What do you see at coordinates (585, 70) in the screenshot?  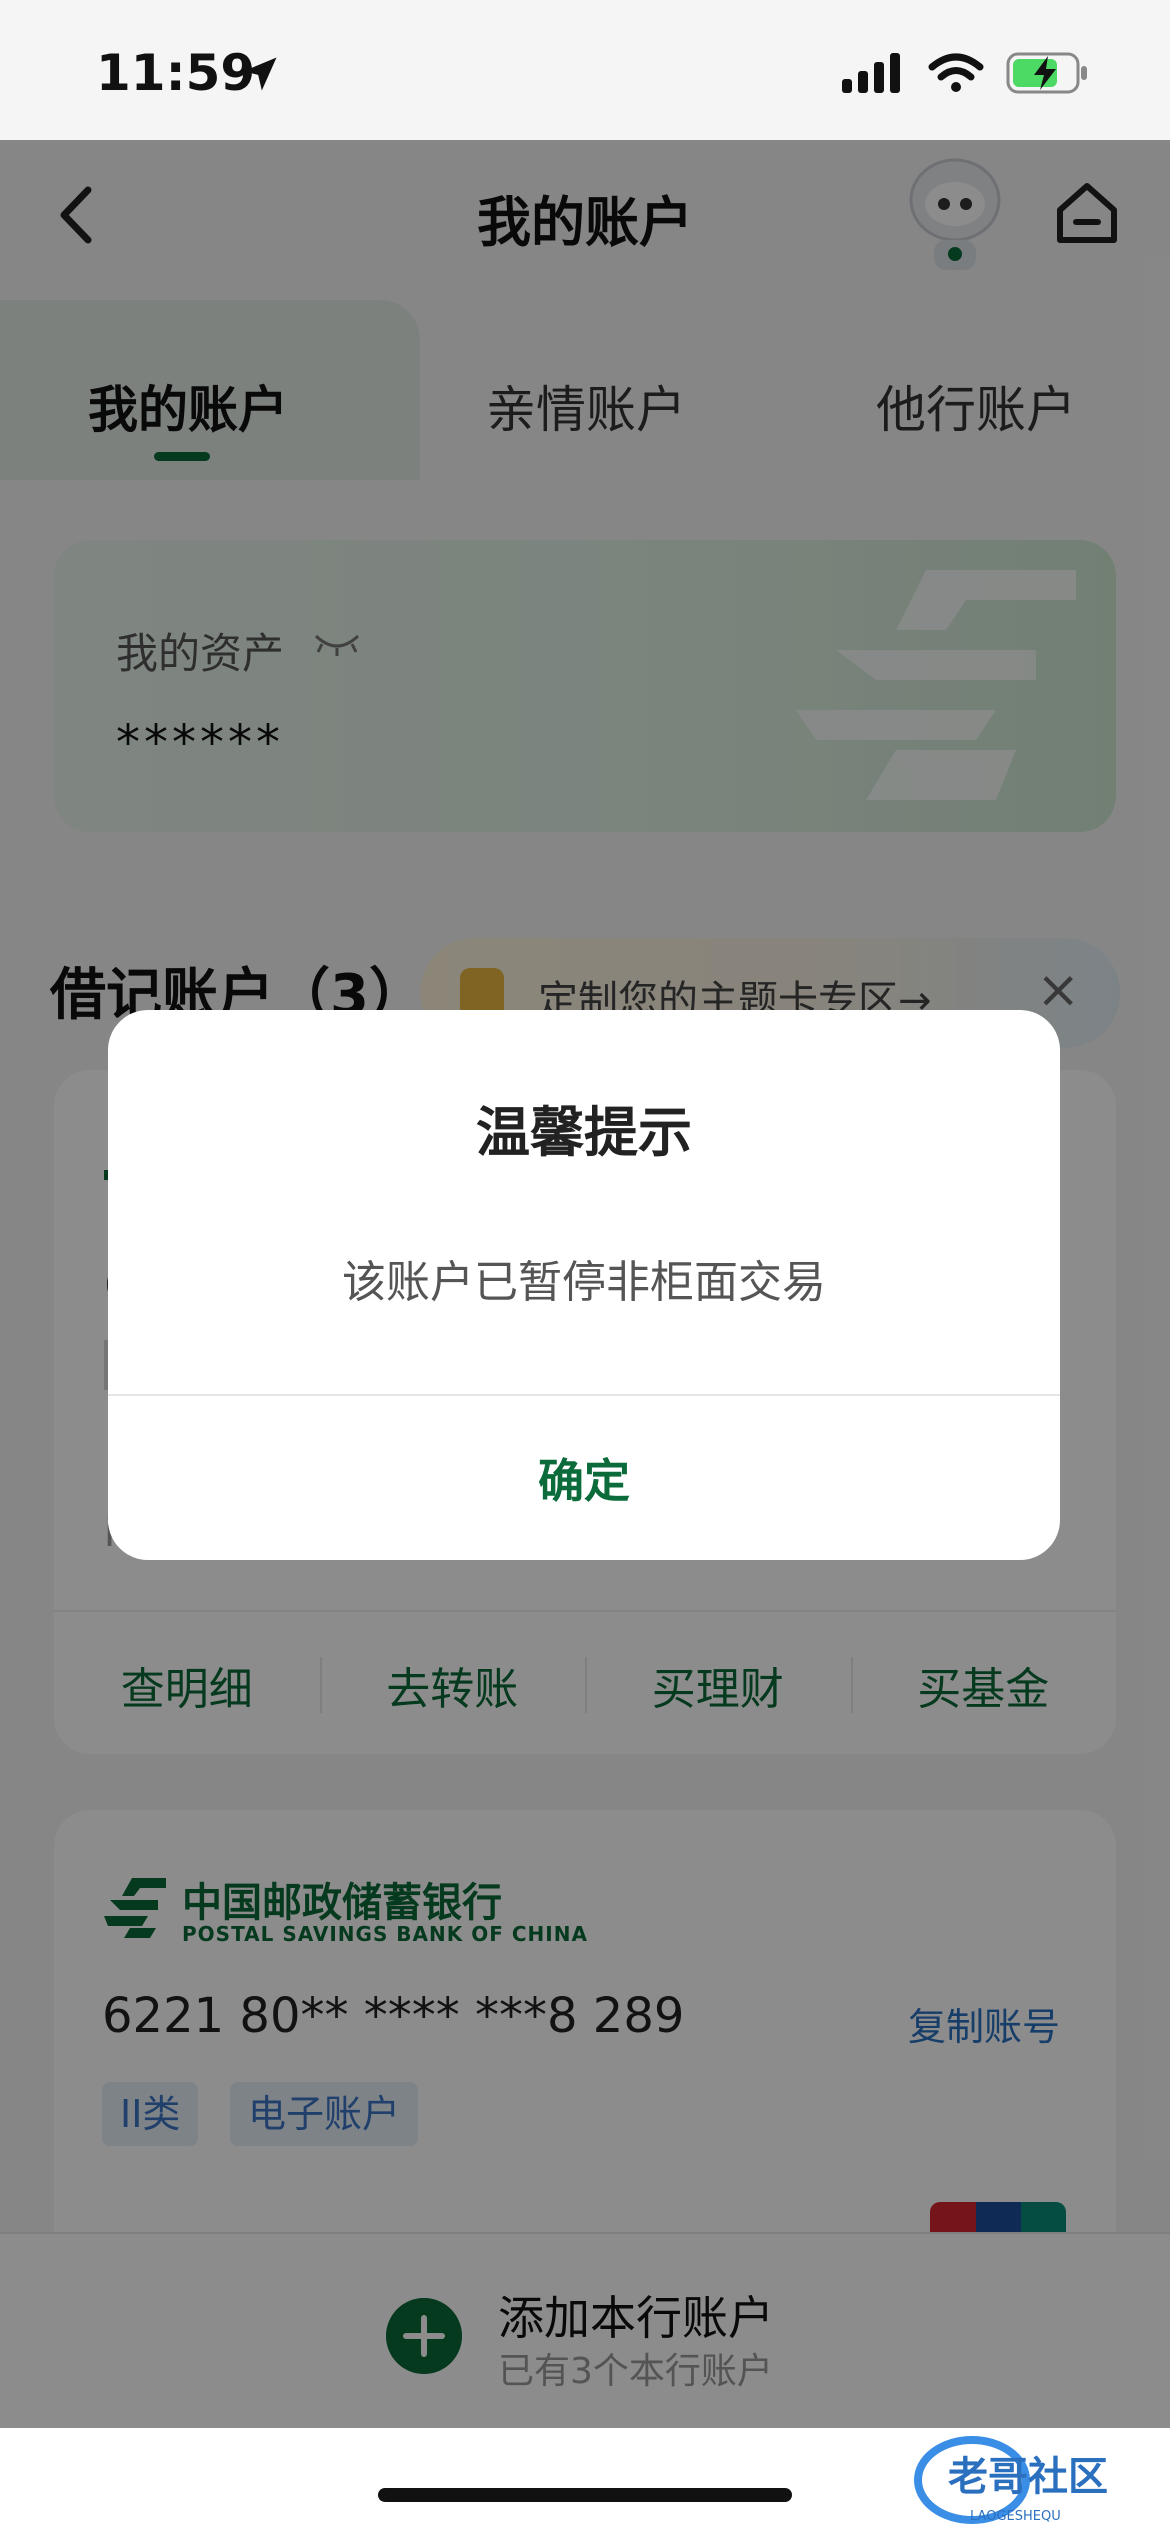 I see `status-bar: 11:59` at bounding box center [585, 70].